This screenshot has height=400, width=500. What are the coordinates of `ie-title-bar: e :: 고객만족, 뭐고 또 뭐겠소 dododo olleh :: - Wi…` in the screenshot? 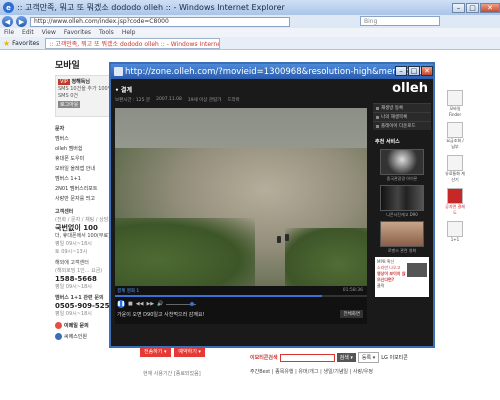 It's located at (250, 7).